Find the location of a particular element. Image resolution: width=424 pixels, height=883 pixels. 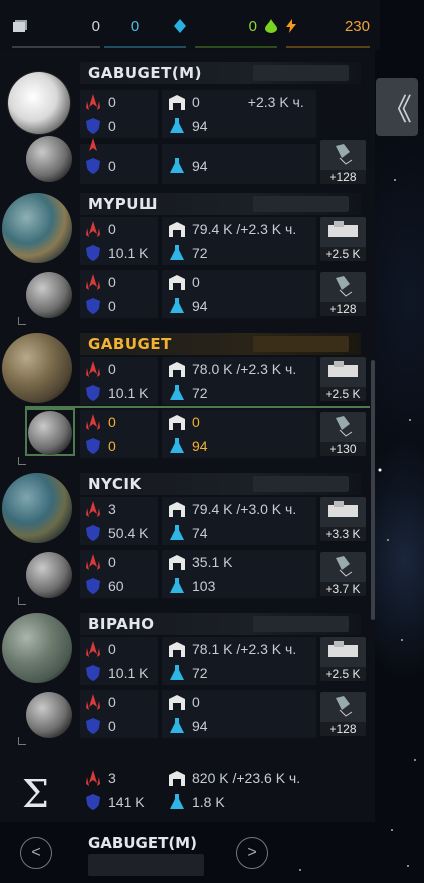

planet-name-bar: MYPUШ is located at coordinates (220, 204).